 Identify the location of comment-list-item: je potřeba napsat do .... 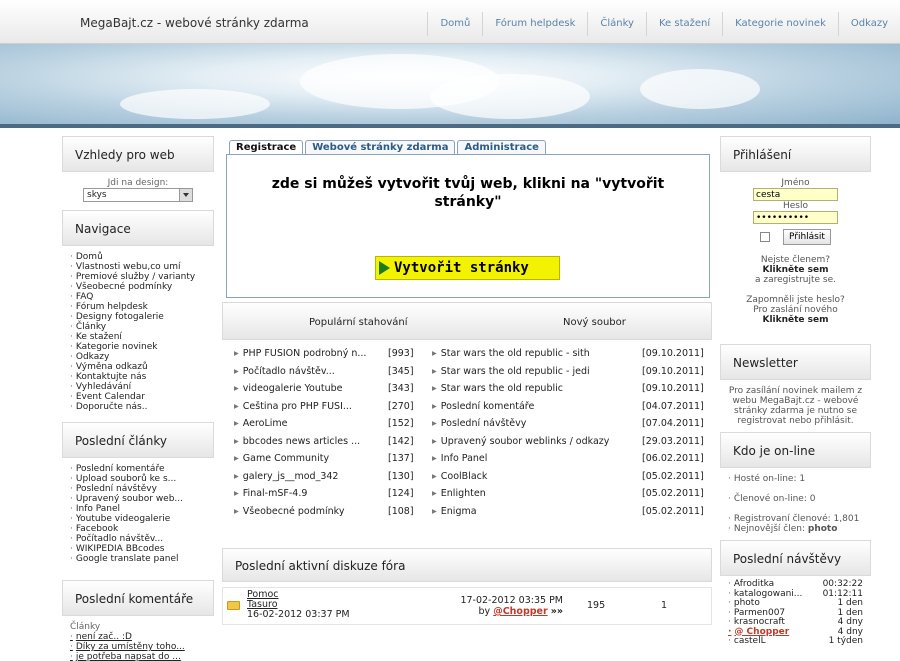
(138, 656).